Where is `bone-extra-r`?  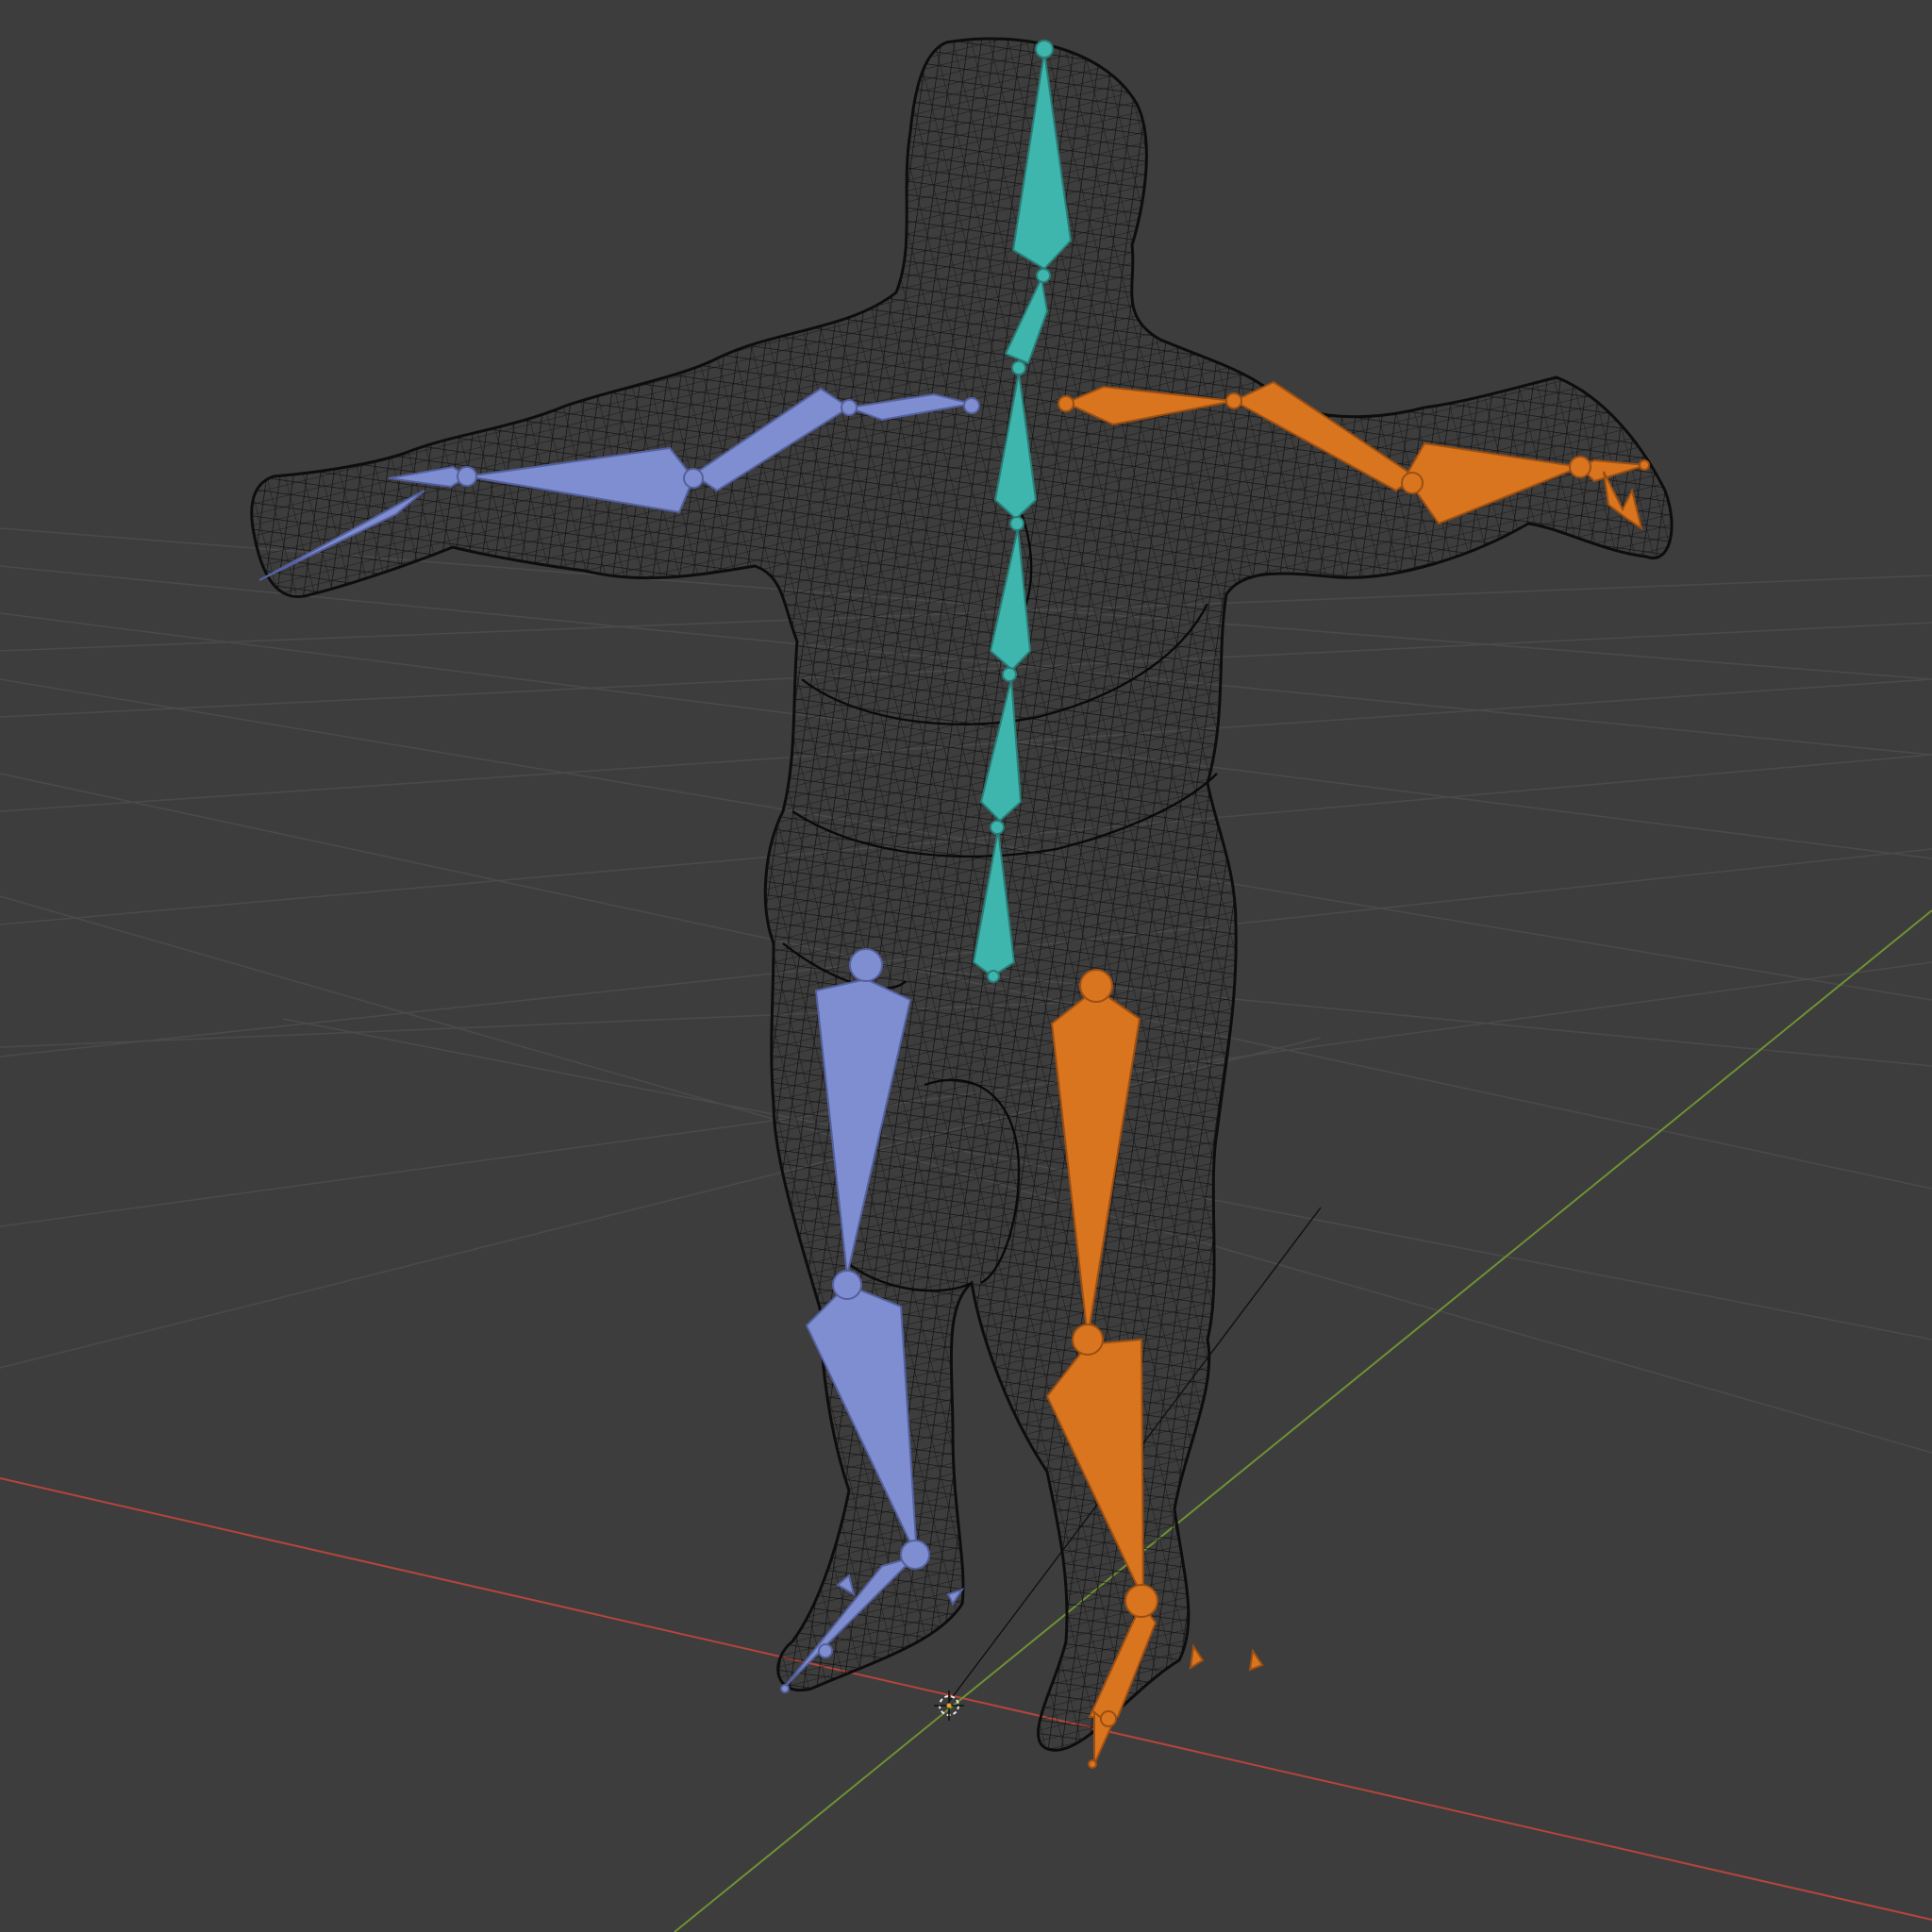 bone-extra-r is located at coordinates (1256, 1660).